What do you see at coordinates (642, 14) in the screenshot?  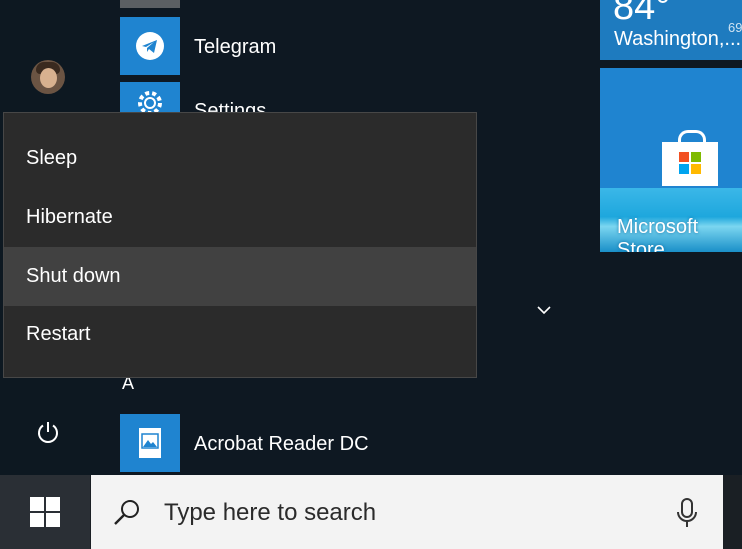 I see `weather-temperature: 84°` at bounding box center [642, 14].